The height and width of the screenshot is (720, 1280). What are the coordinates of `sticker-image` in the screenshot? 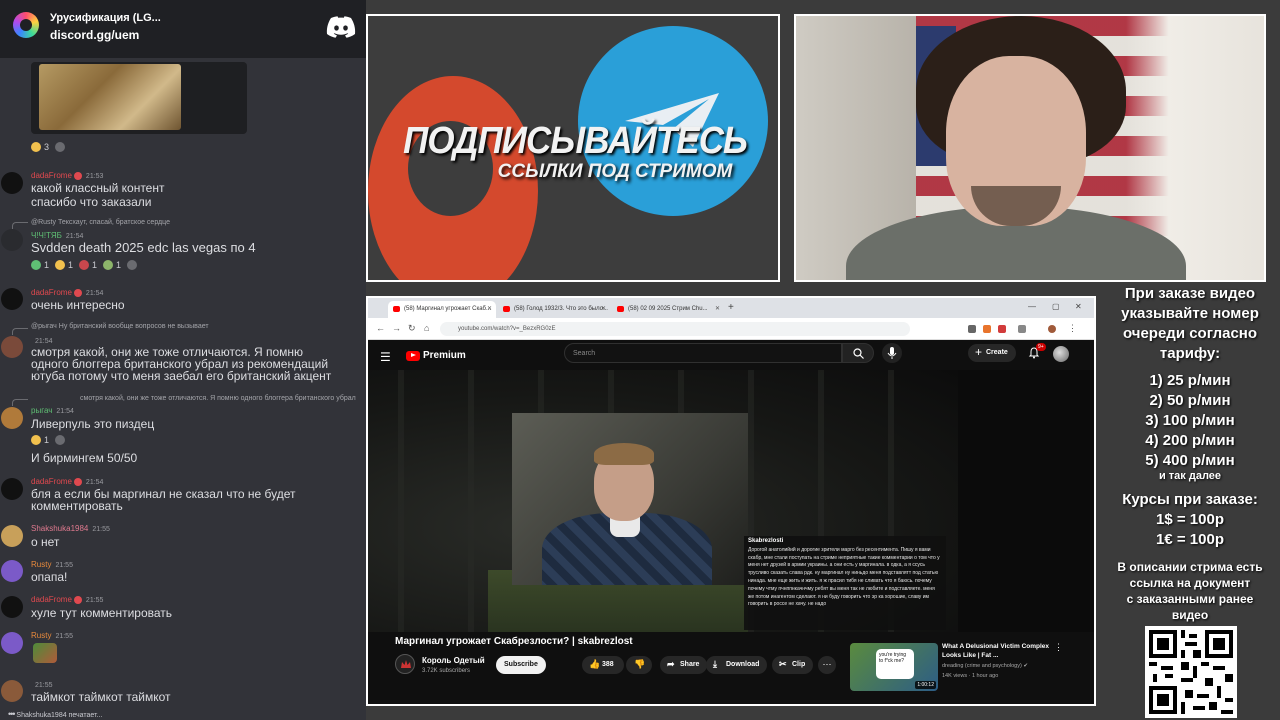 It's located at (45, 653).